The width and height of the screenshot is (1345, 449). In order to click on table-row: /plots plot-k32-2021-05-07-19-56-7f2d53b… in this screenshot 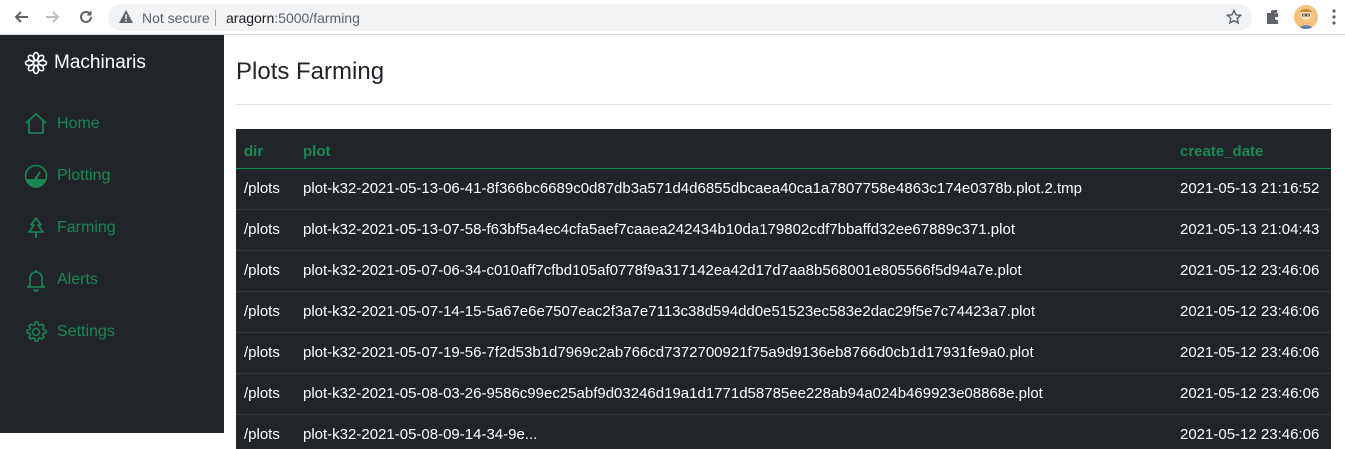, I will do `click(783, 352)`.